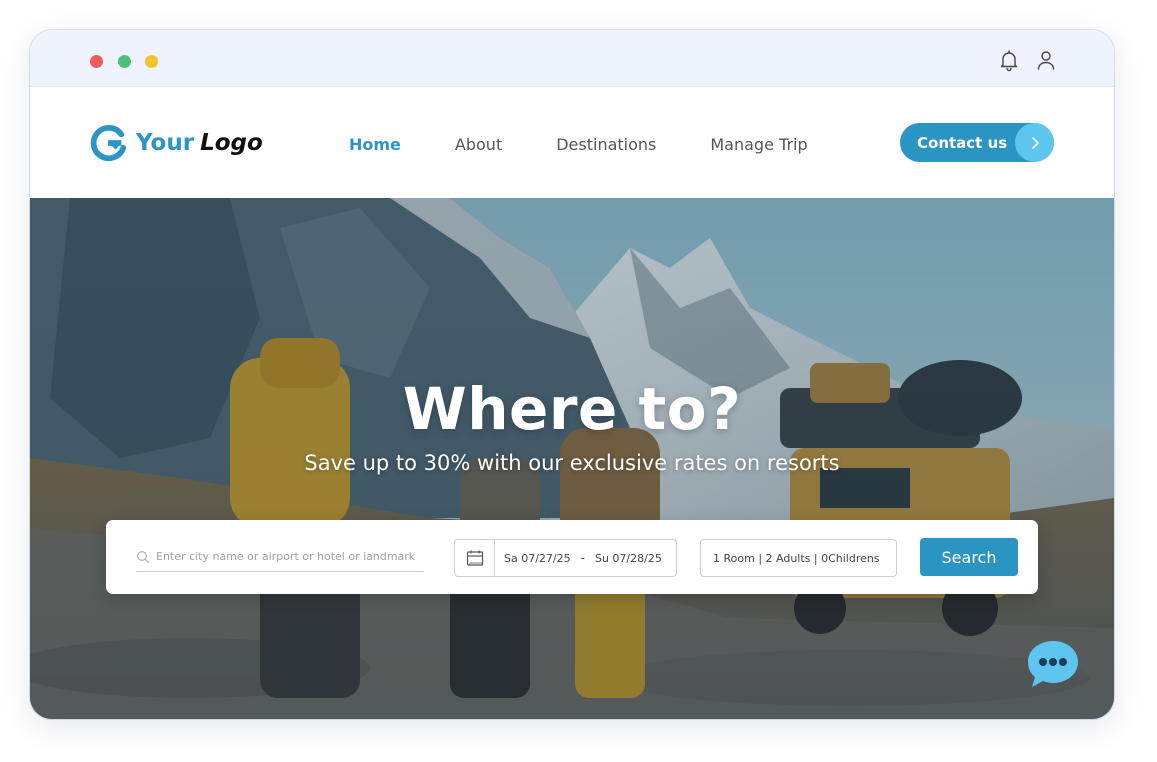 The image size is (1157, 762). I want to click on logo-word-logo: Logo, so click(231, 143).